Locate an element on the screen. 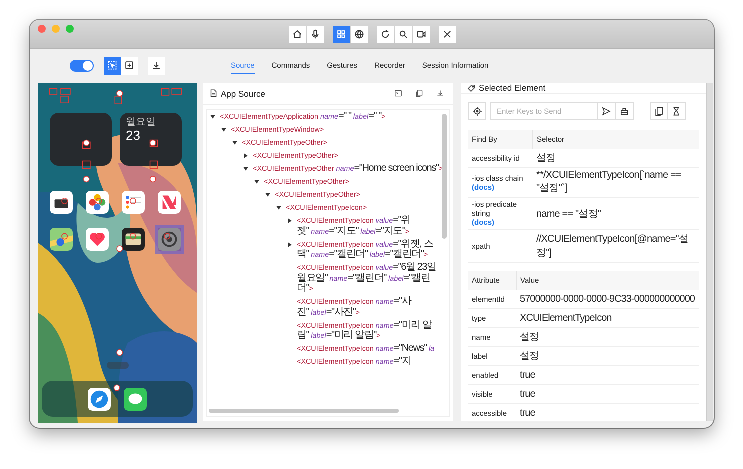  home-icon is located at coordinates (297, 34).